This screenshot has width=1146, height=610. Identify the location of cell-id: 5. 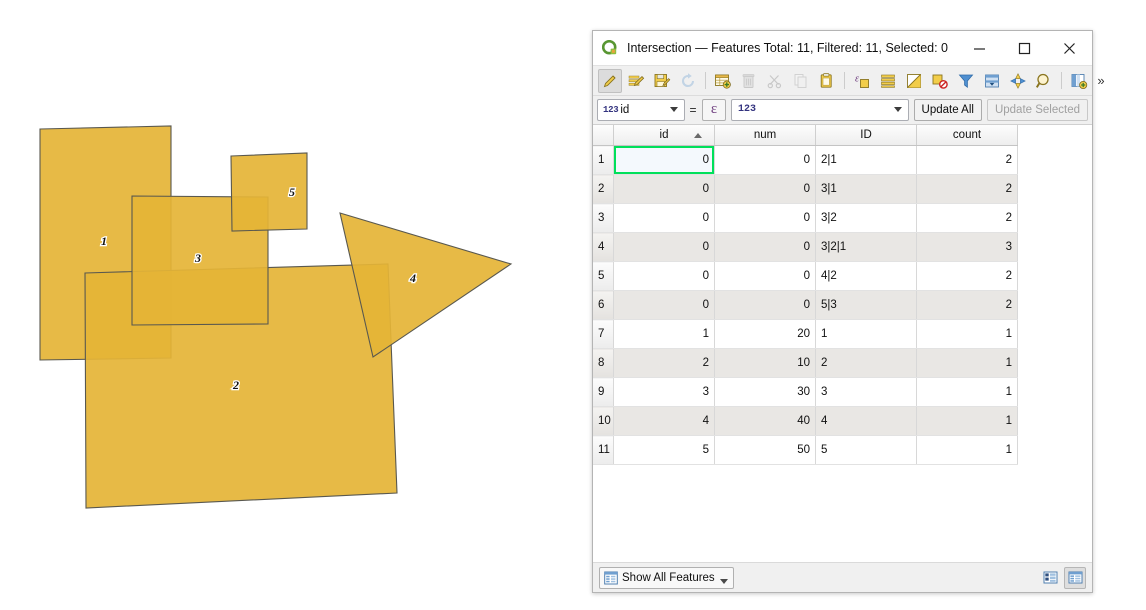
(664, 450).